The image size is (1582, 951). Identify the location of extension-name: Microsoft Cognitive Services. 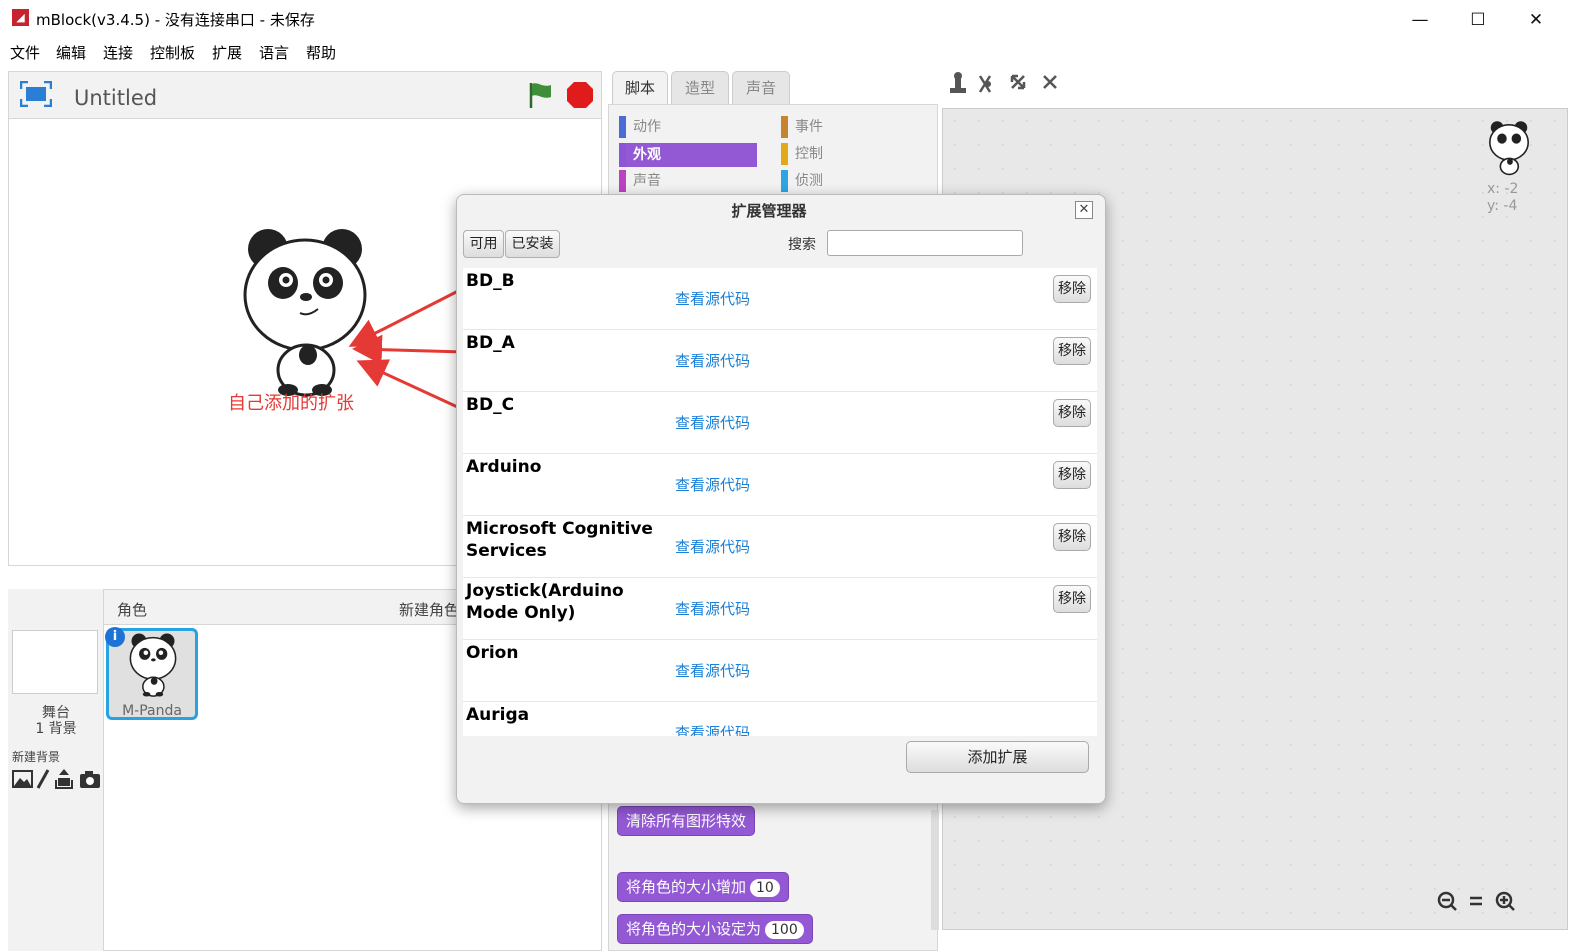
(559, 540).